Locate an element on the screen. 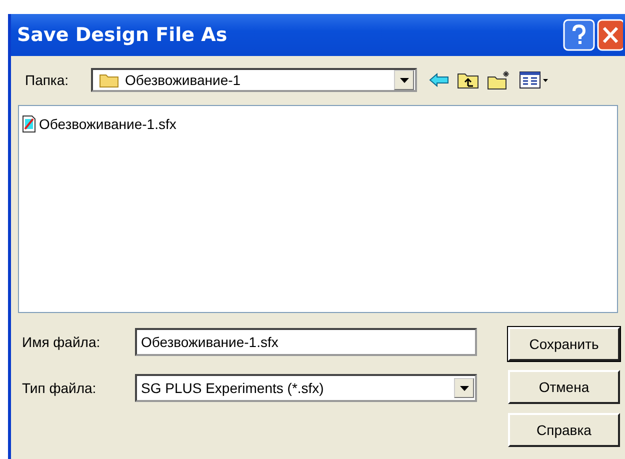 The image size is (625, 459). file-type-value: SG PLUS Experiments (*.sfx) is located at coordinates (233, 388).